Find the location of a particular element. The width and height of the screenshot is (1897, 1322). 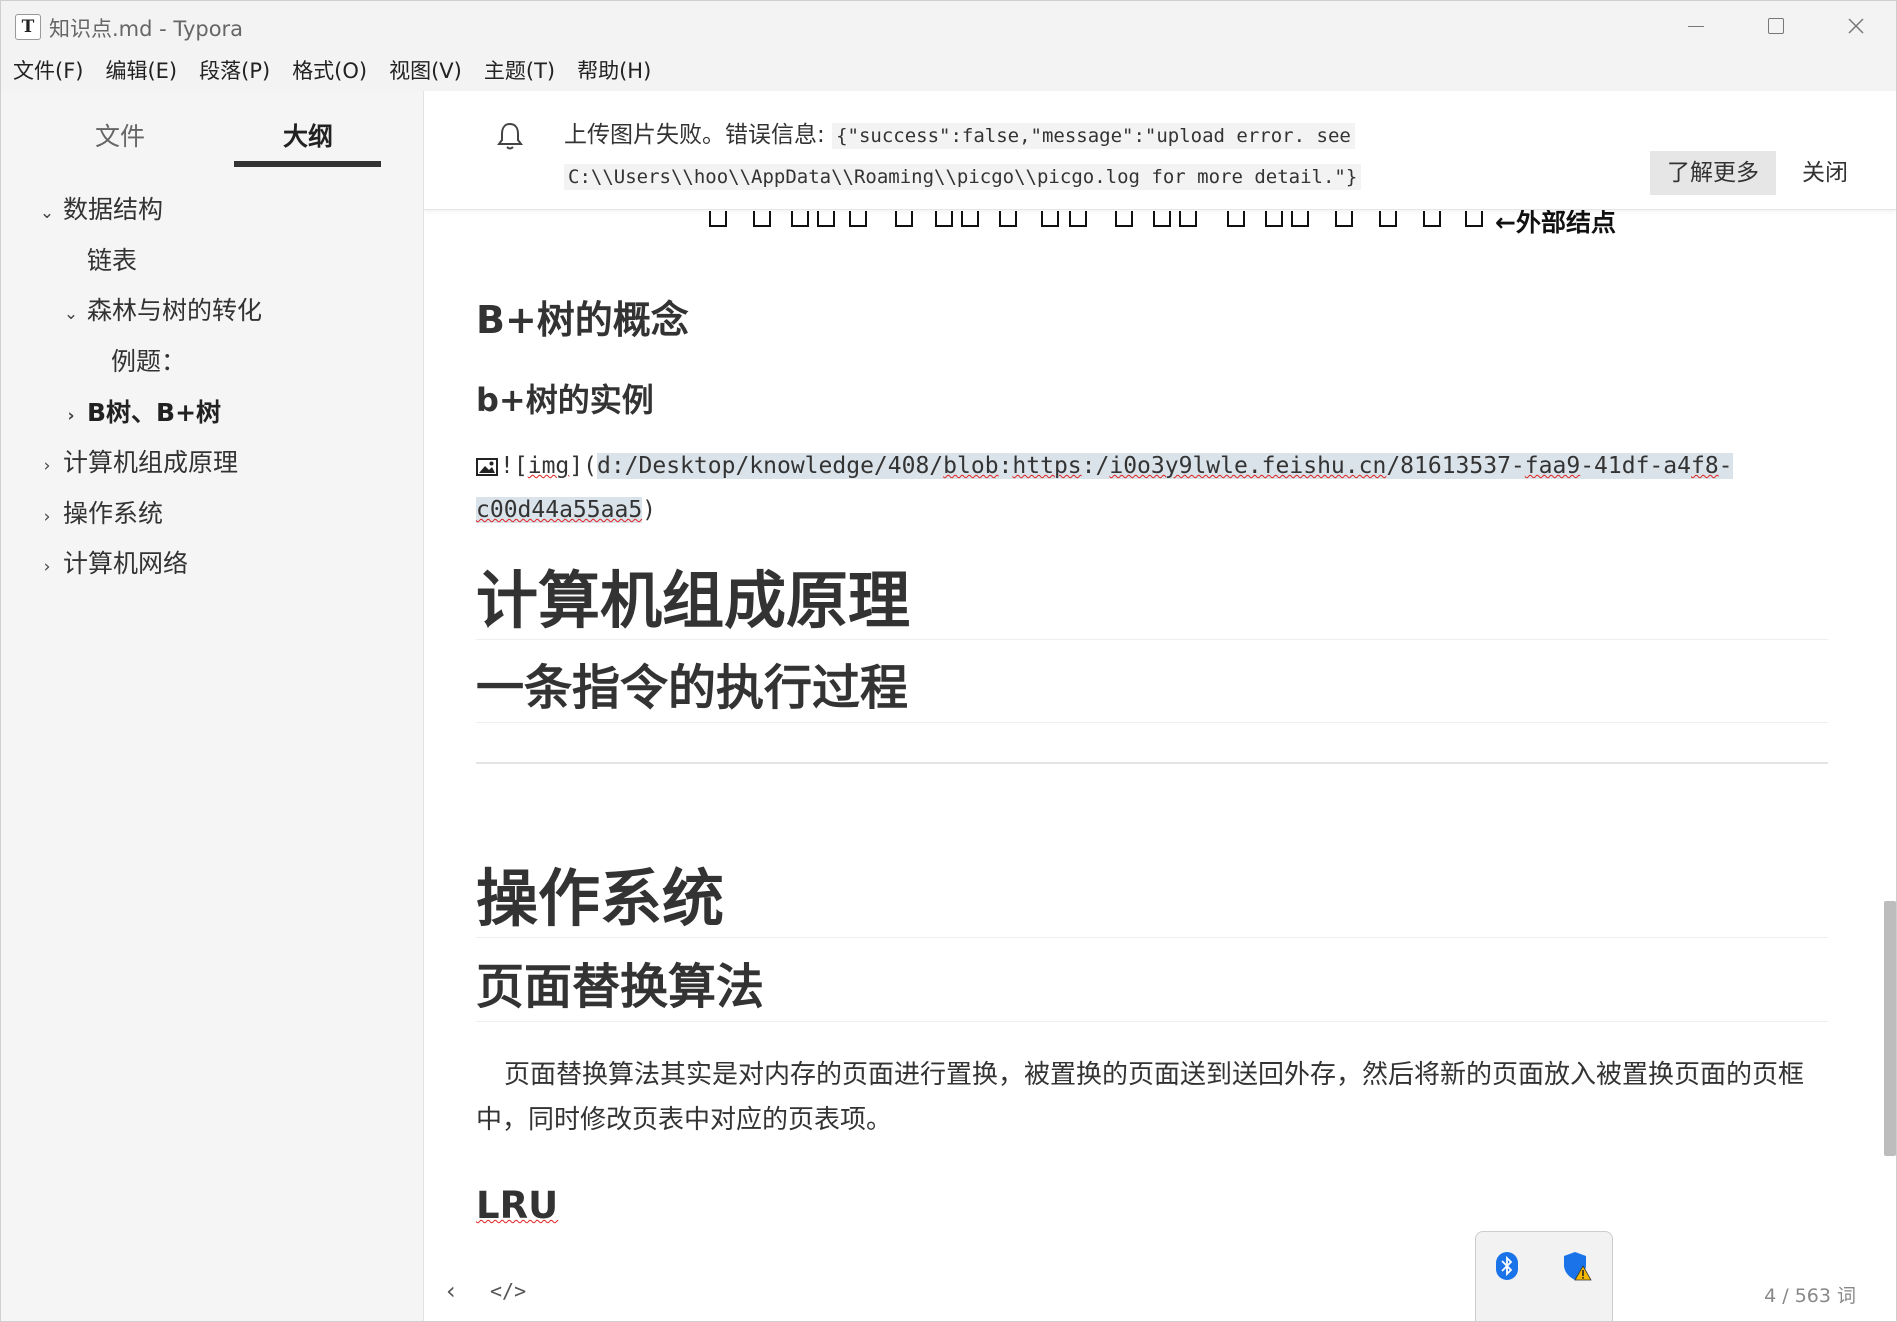

notice-prefix: 上传图片失败。错误信息: is located at coordinates (698, 135).